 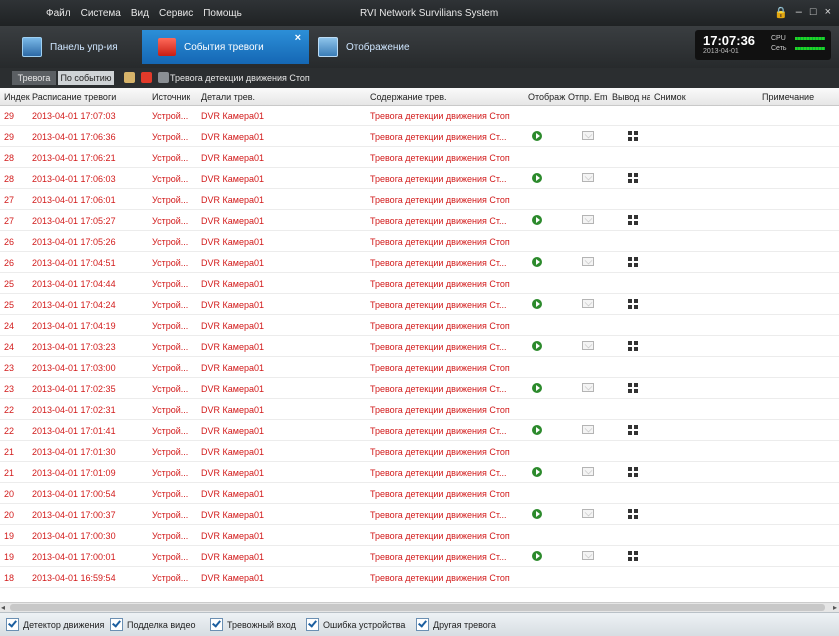 I want to click on menu-file: Файл, so click(x=58, y=13).